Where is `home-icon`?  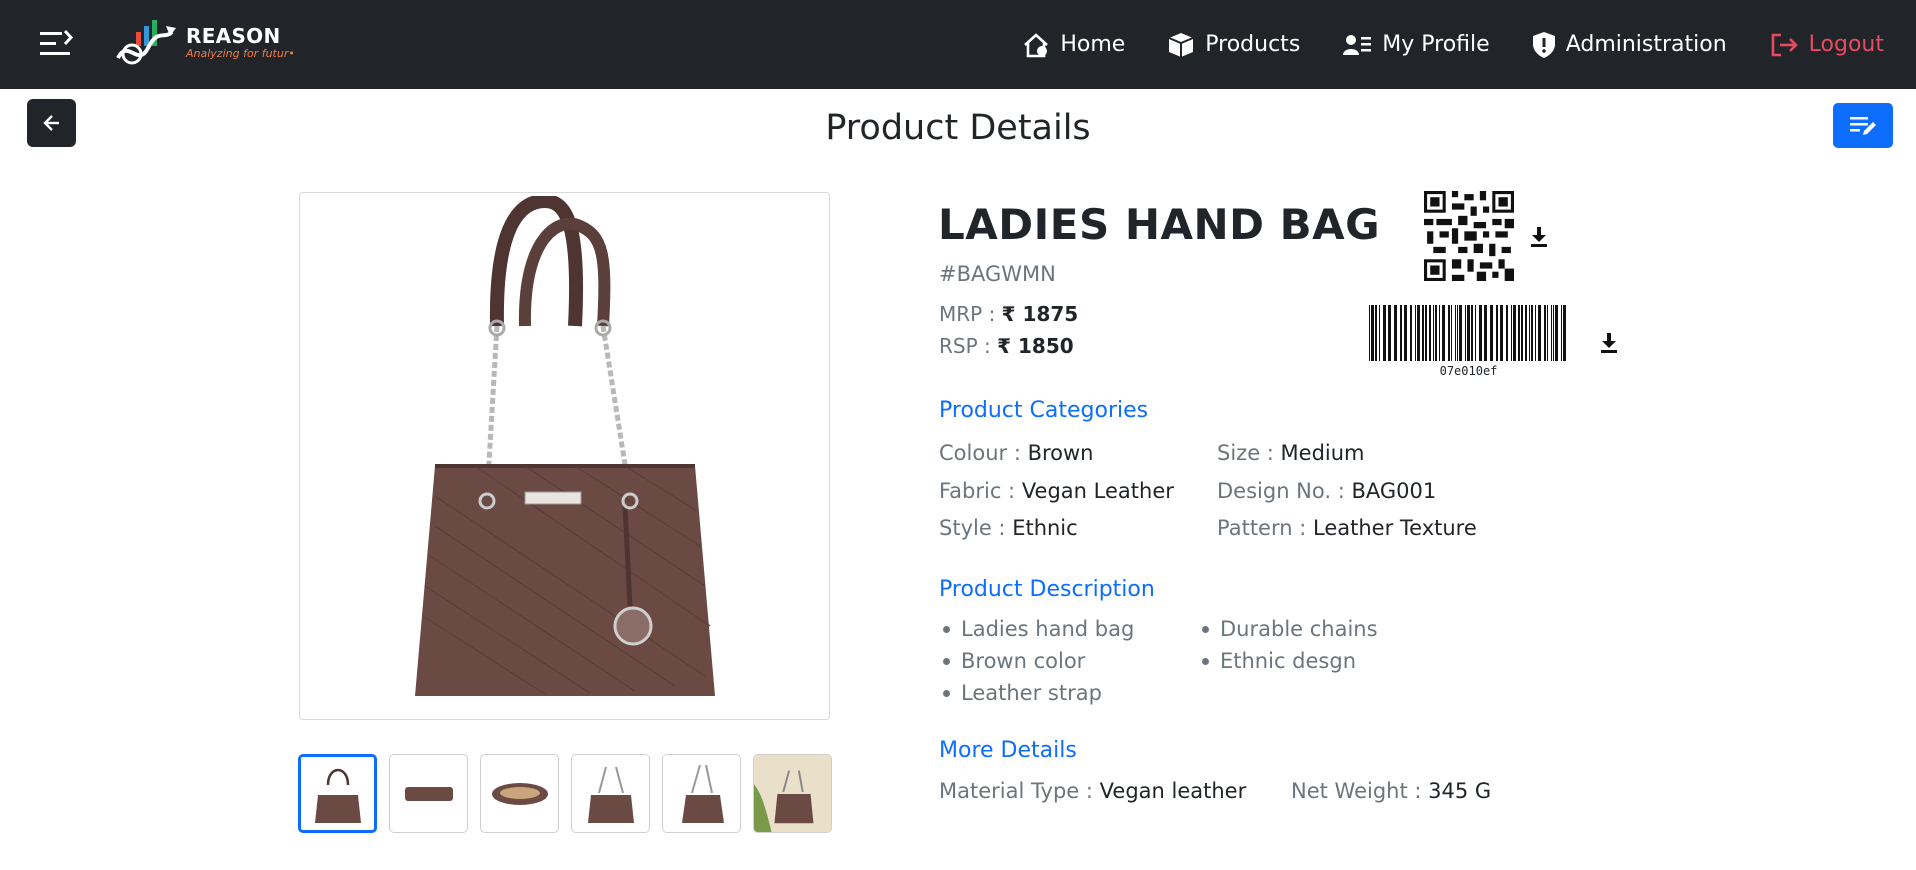
home-icon is located at coordinates (1036, 44).